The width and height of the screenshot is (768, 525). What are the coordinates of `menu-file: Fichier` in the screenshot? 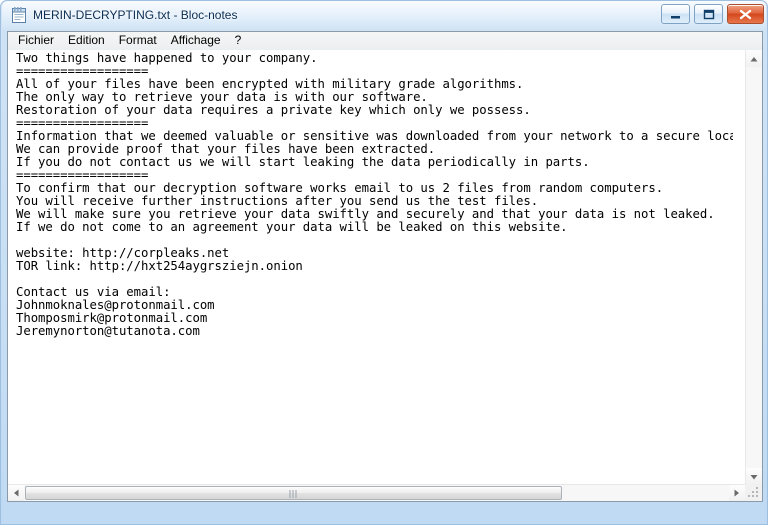 It's located at (36, 41).